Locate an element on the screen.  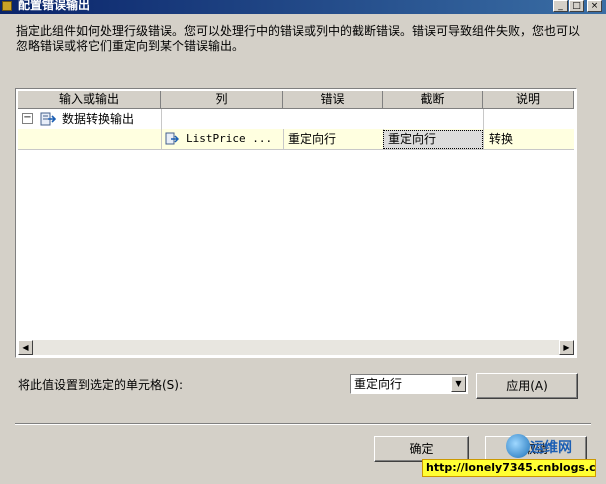
data-output-icon is located at coordinates (48, 119).